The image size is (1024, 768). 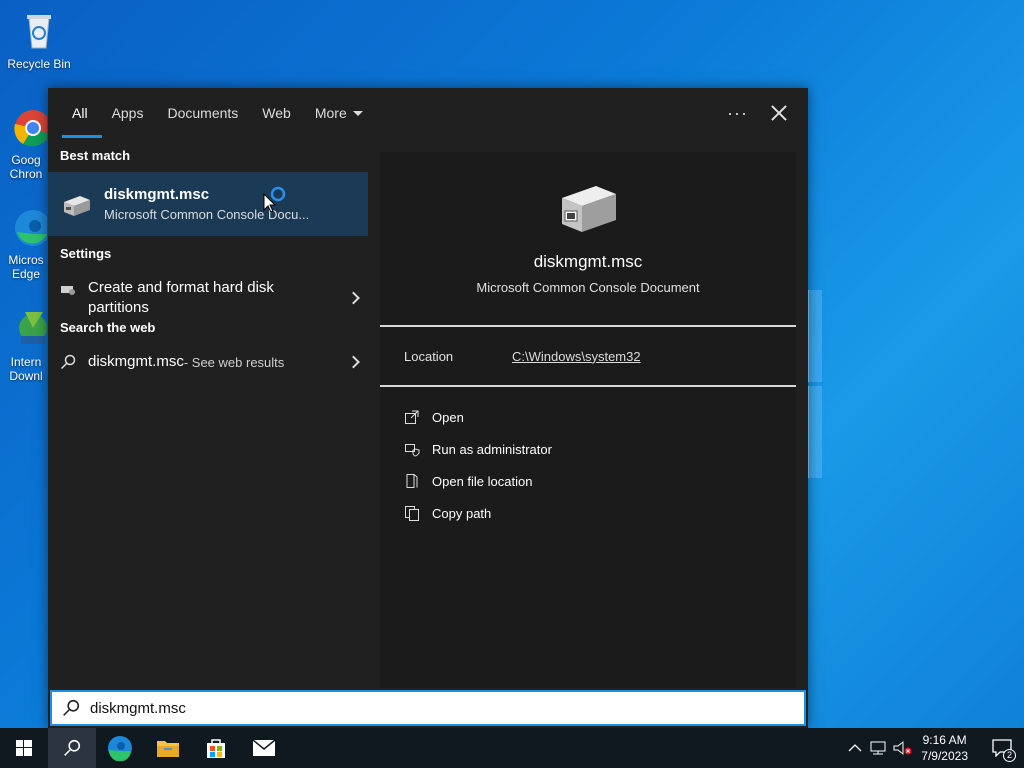 I want to click on open-icon, so click(x=412, y=417).